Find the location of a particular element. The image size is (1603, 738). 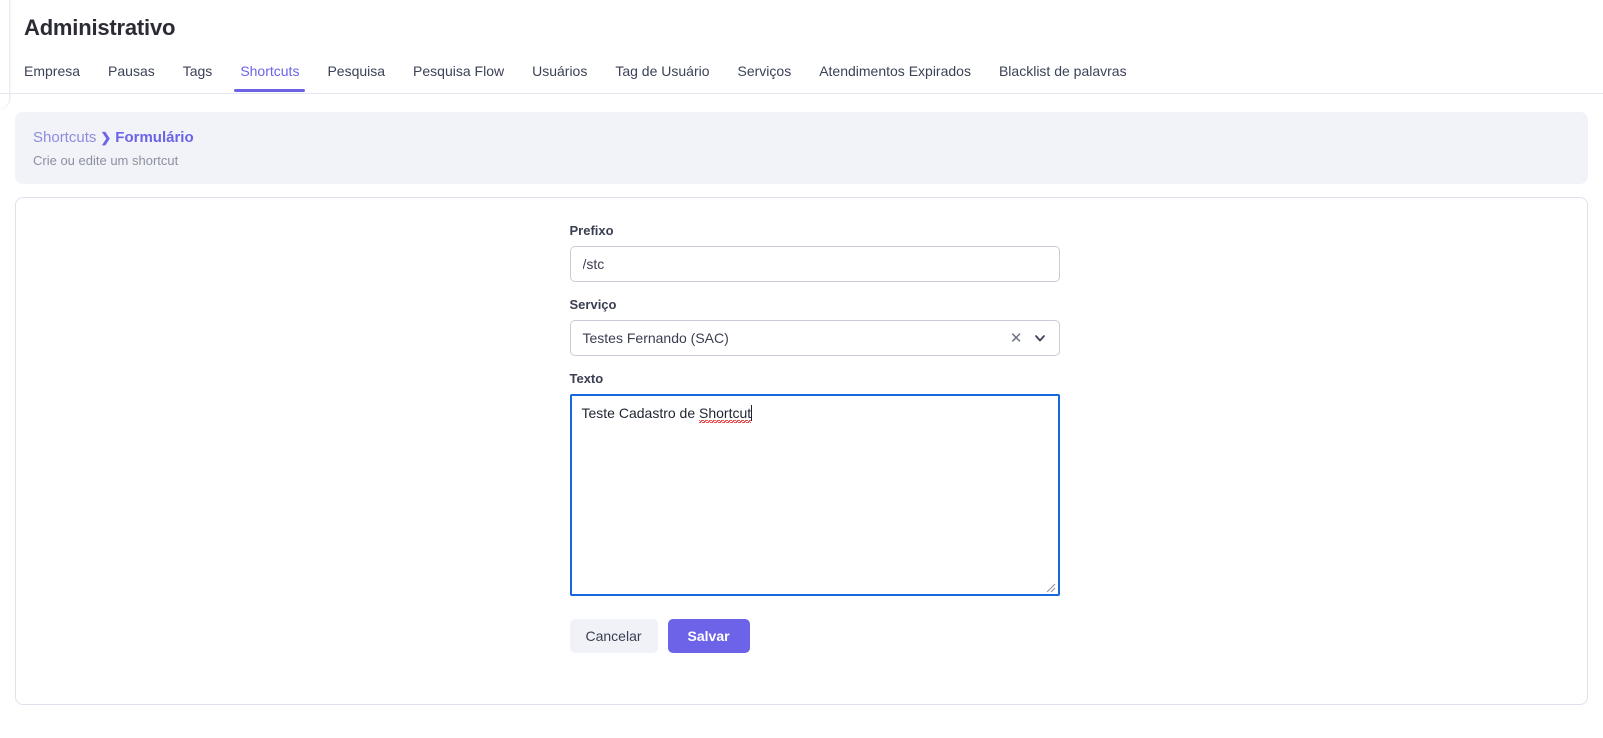

breadcrumb-link-shortcuts: Shortcuts is located at coordinates (64, 137).